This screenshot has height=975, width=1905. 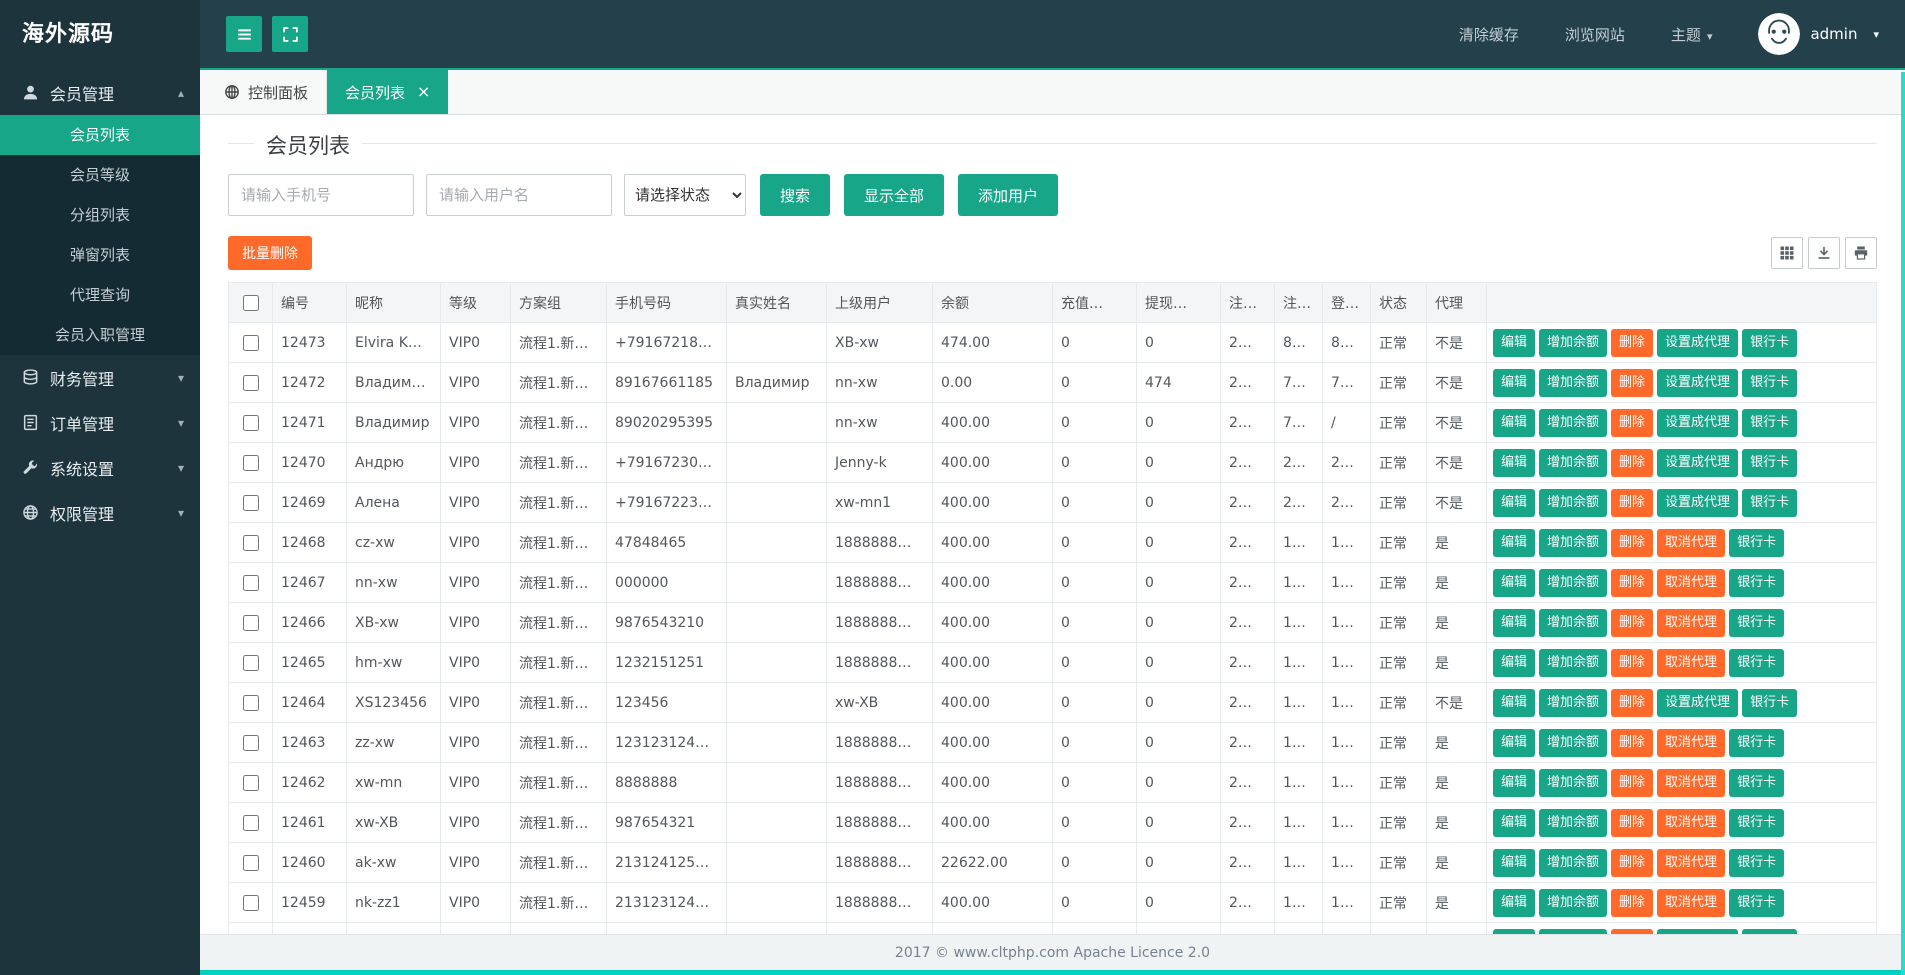 I want to click on admin-dropdown: admin ▾, so click(x=1818, y=34).